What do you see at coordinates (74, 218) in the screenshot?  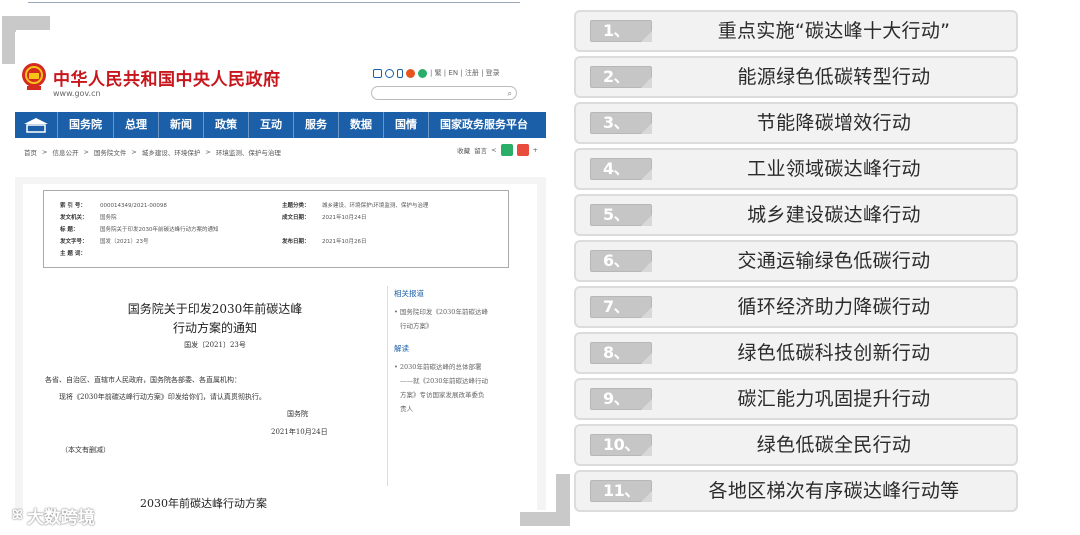 I see `meta-key: 发文机关：` at bounding box center [74, 218].